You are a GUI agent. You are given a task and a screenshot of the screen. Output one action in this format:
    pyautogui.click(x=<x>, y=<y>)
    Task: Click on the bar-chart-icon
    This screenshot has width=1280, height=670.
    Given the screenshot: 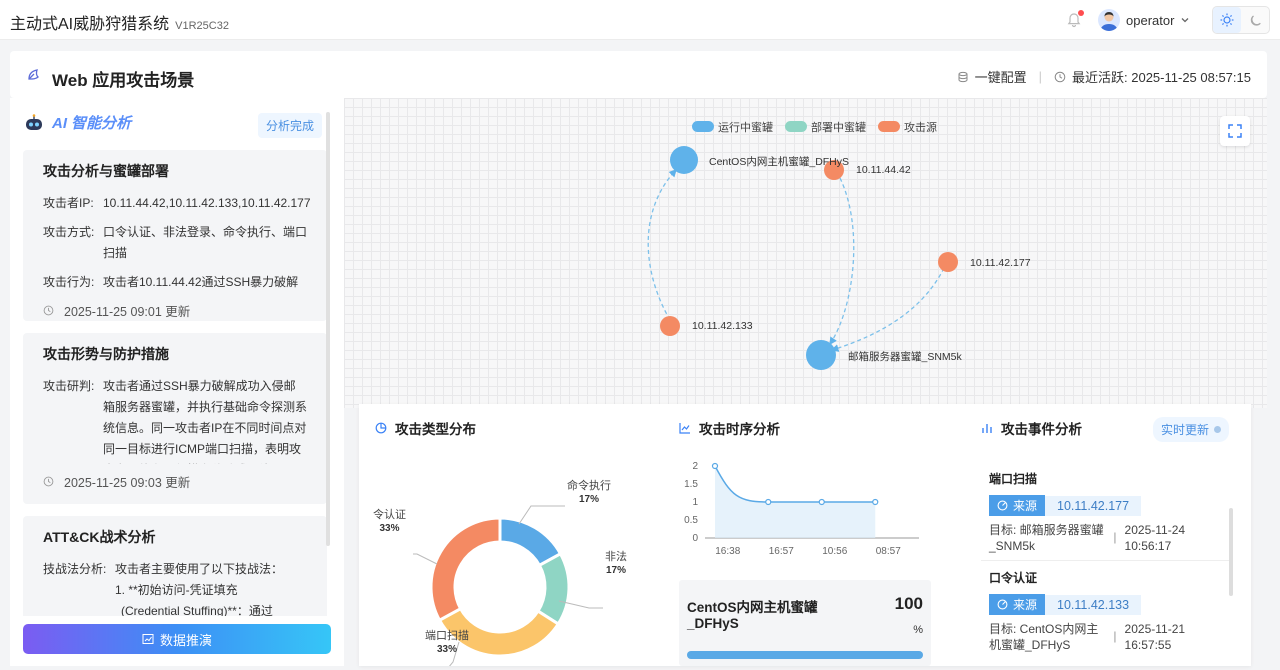 What is the action you would take?
    pyautogui.click(x=987, y=428)
    